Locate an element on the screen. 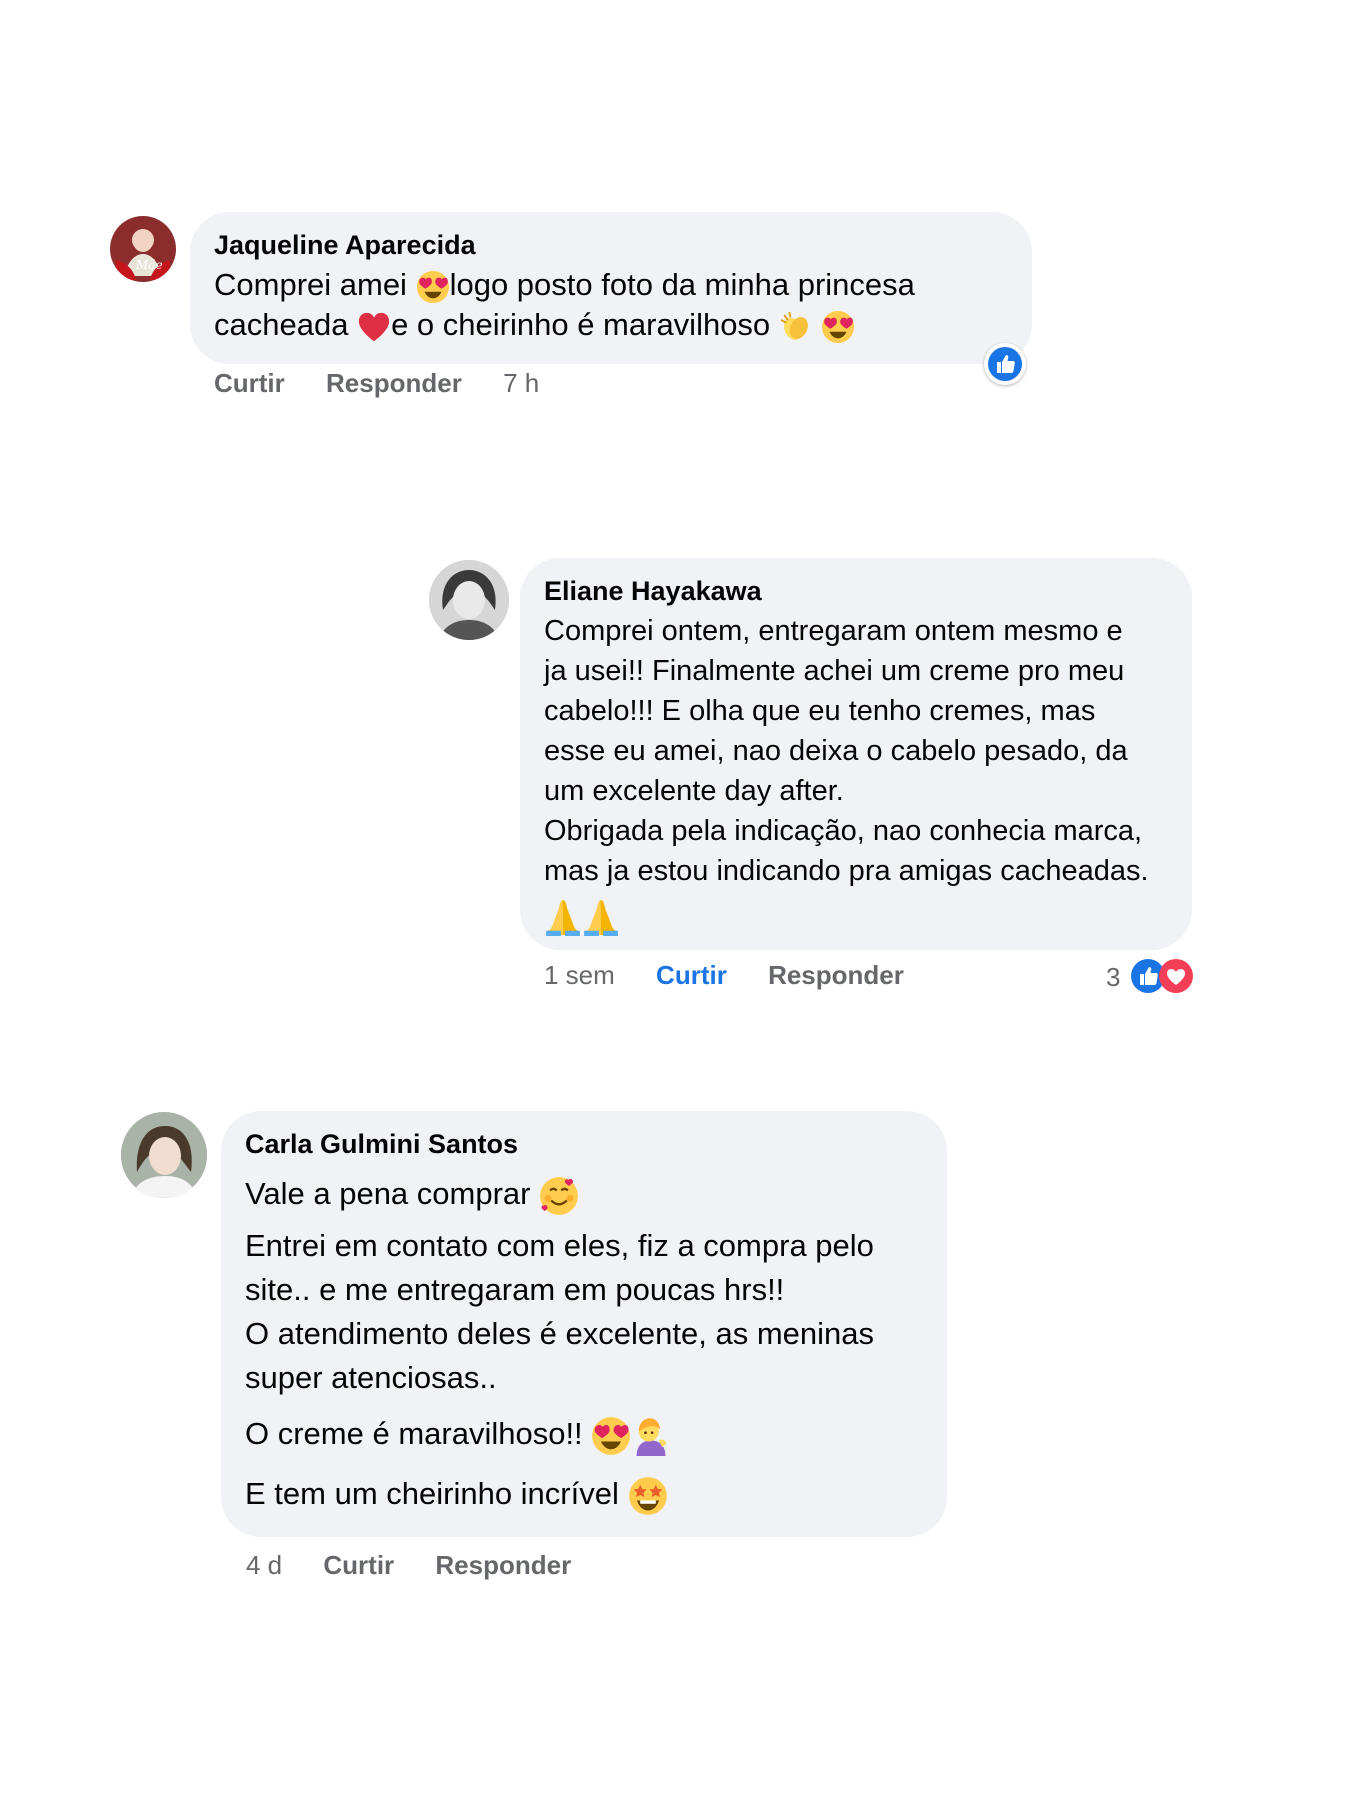 The image size is (1365, 1800). comment-text-line: site.. e me entregaram em poucas hrs!! is located at coordinates (515, 1289).